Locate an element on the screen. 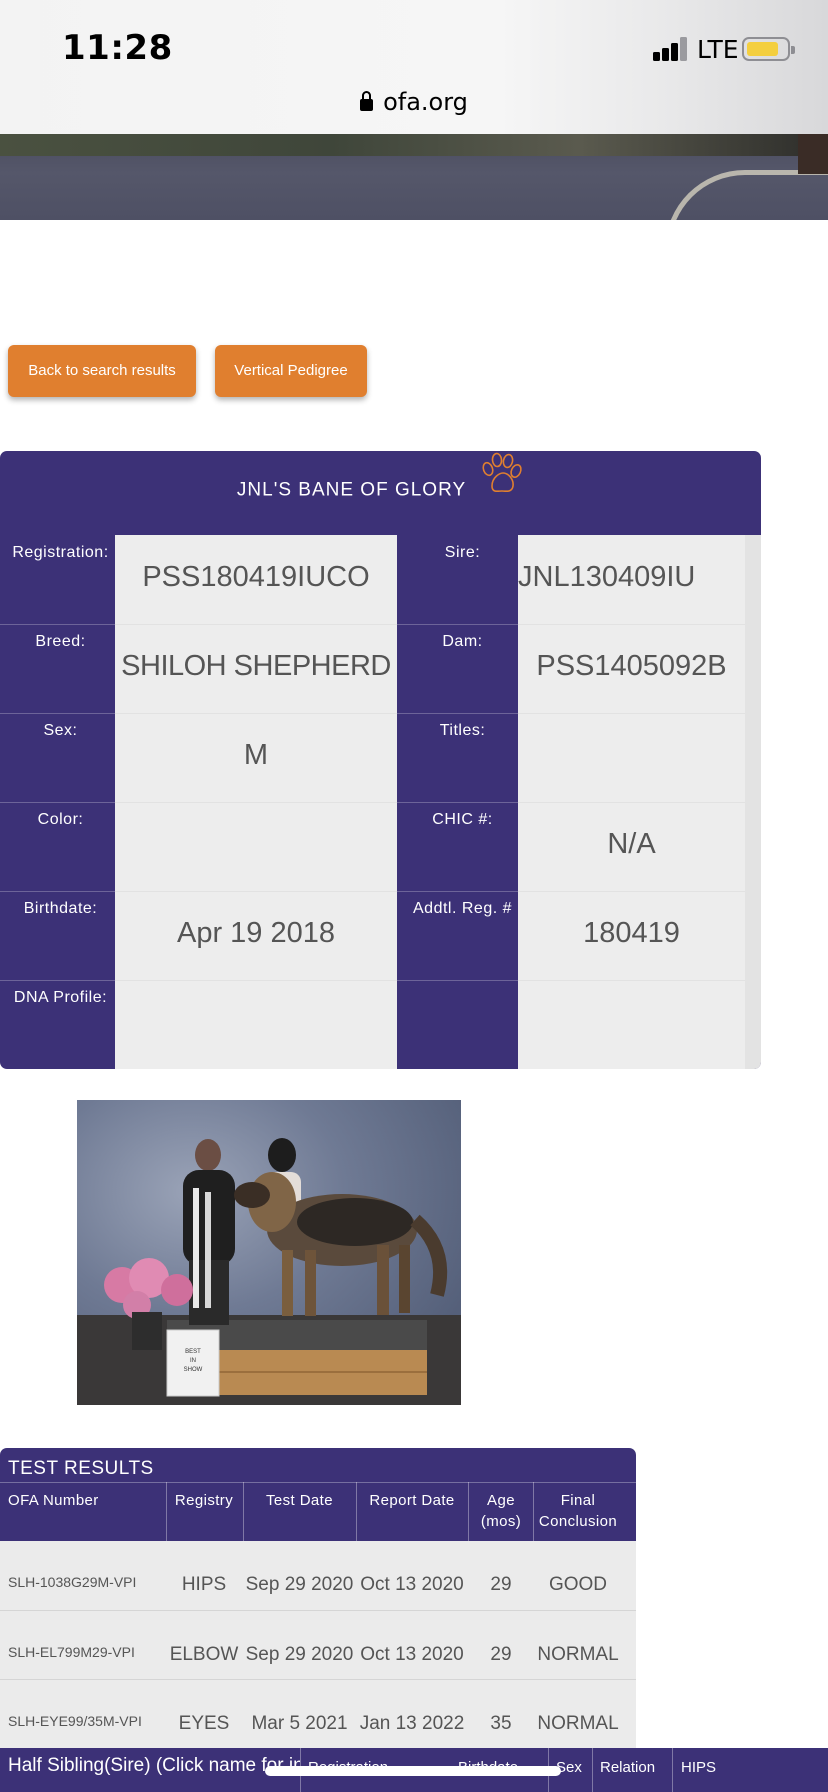  svg-text: BEST is located at coordinates (193, 1352).